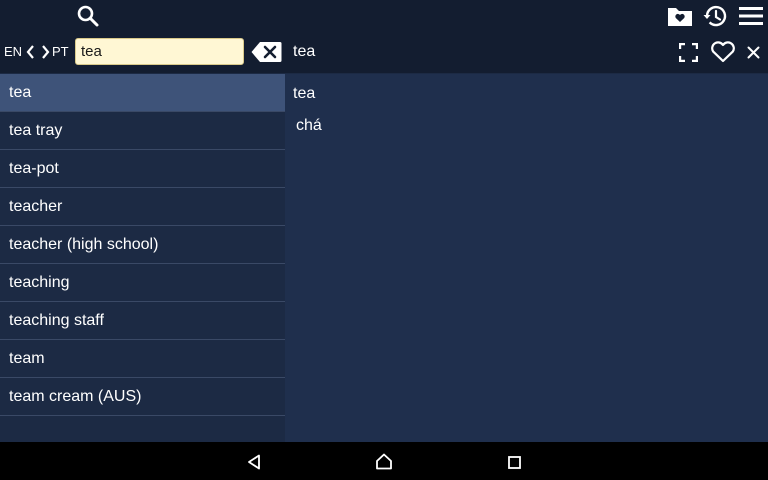 The image size is (768, 480). Describe the element at coordinates (254, 462) in the screenshot. I see `back-icon` at that location.